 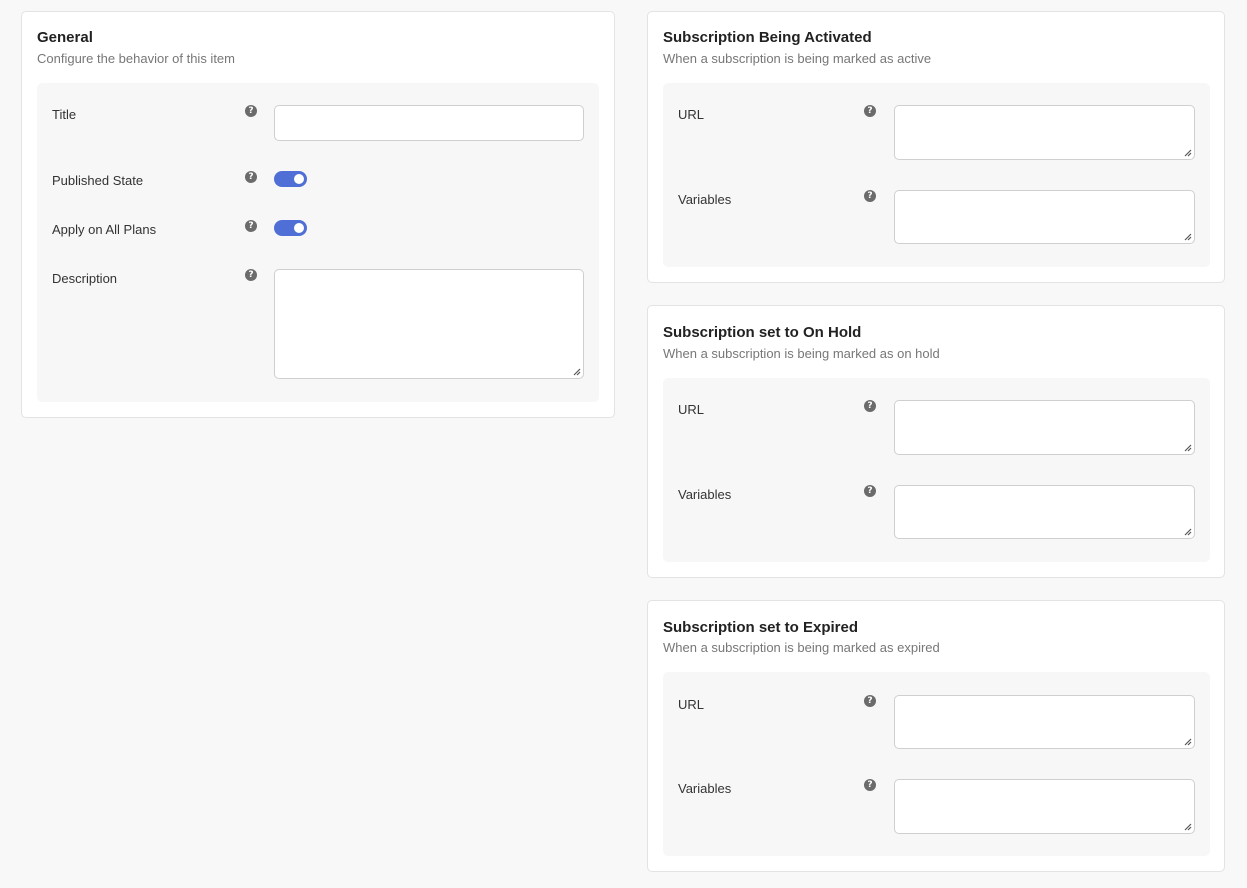 I want to click on section-title: Subscription set to Expired, so click(x=761, y=627).